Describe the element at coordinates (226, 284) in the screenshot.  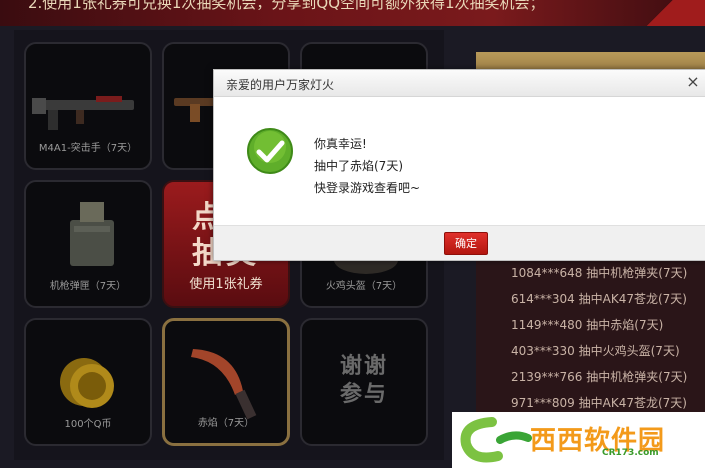
I see `draw-subtitle: 使用1张礼券` at that location.